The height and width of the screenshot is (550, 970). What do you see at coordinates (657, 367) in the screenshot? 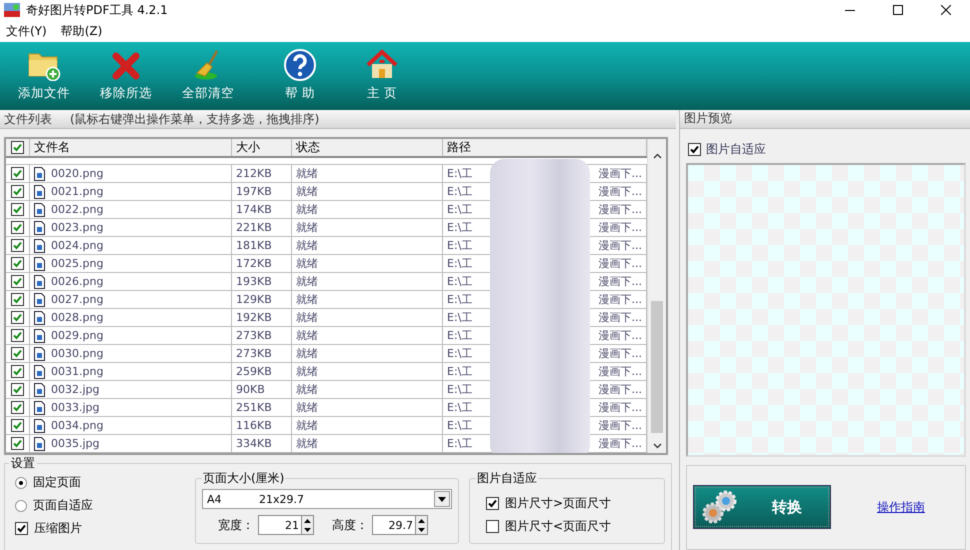
I see `scroll-thumb` at bounding box center [657, 367].